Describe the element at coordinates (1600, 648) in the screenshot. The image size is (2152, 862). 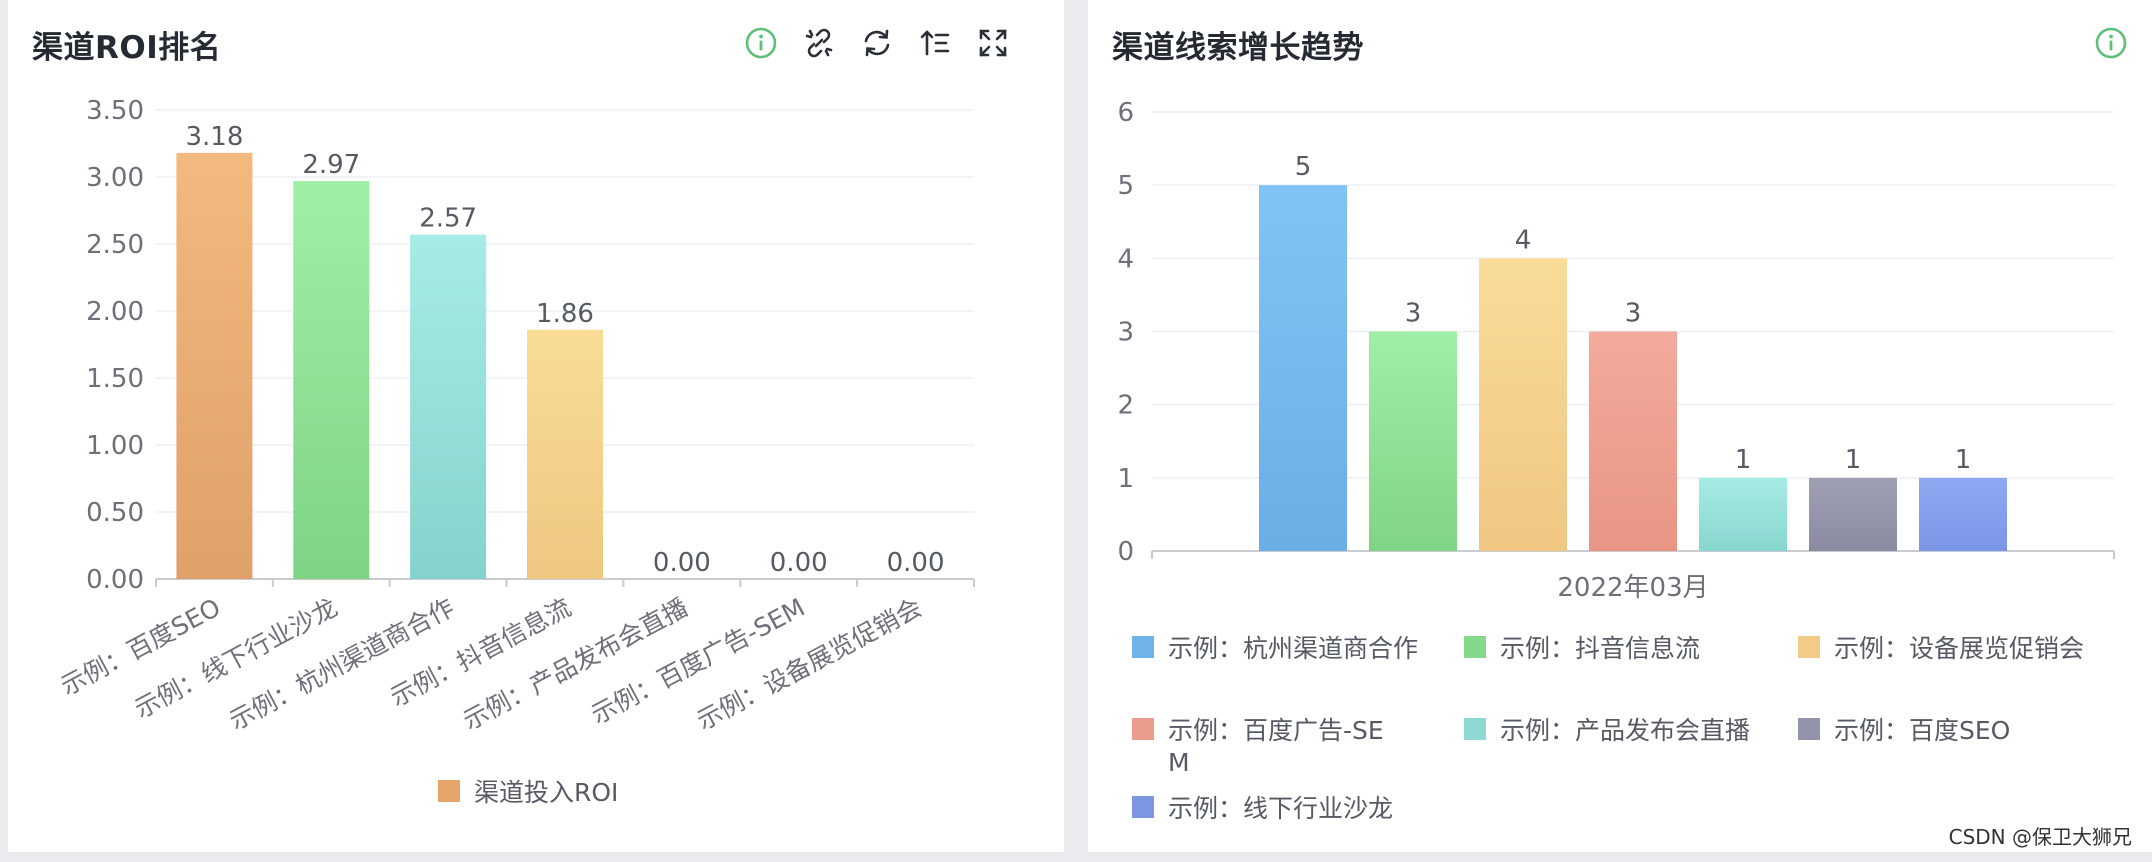
I see `legend-label: 示例：抖音信息流` at that location.